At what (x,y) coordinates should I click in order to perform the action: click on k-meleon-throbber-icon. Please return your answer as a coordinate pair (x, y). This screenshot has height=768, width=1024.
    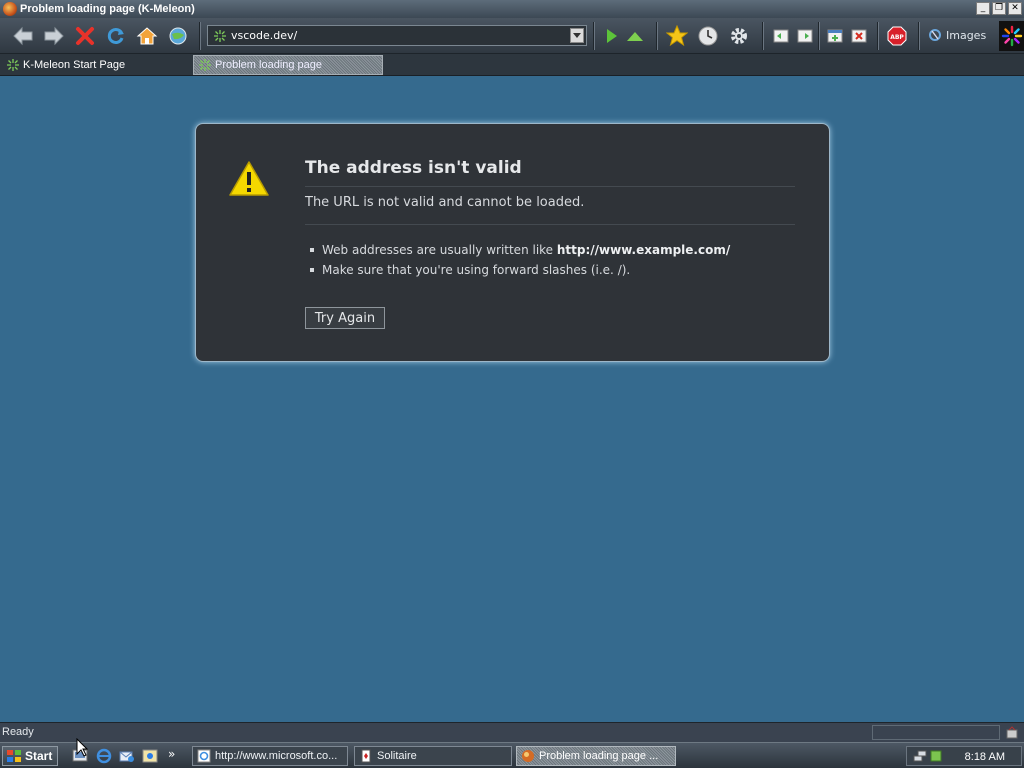
    Looking at the image, I should click on (1011, 36).